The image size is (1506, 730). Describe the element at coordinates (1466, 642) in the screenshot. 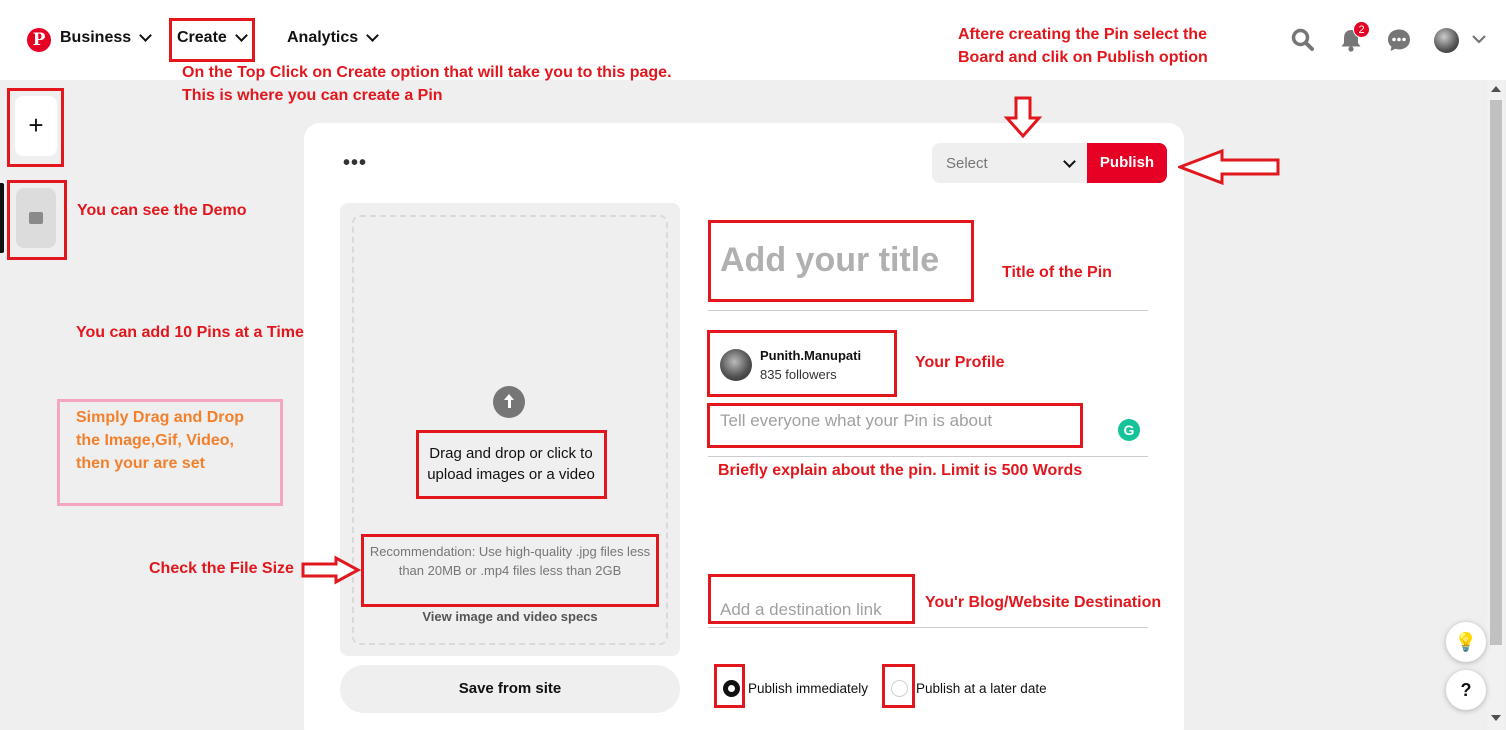

I see `lightbulb-icon: 💡` at that location.